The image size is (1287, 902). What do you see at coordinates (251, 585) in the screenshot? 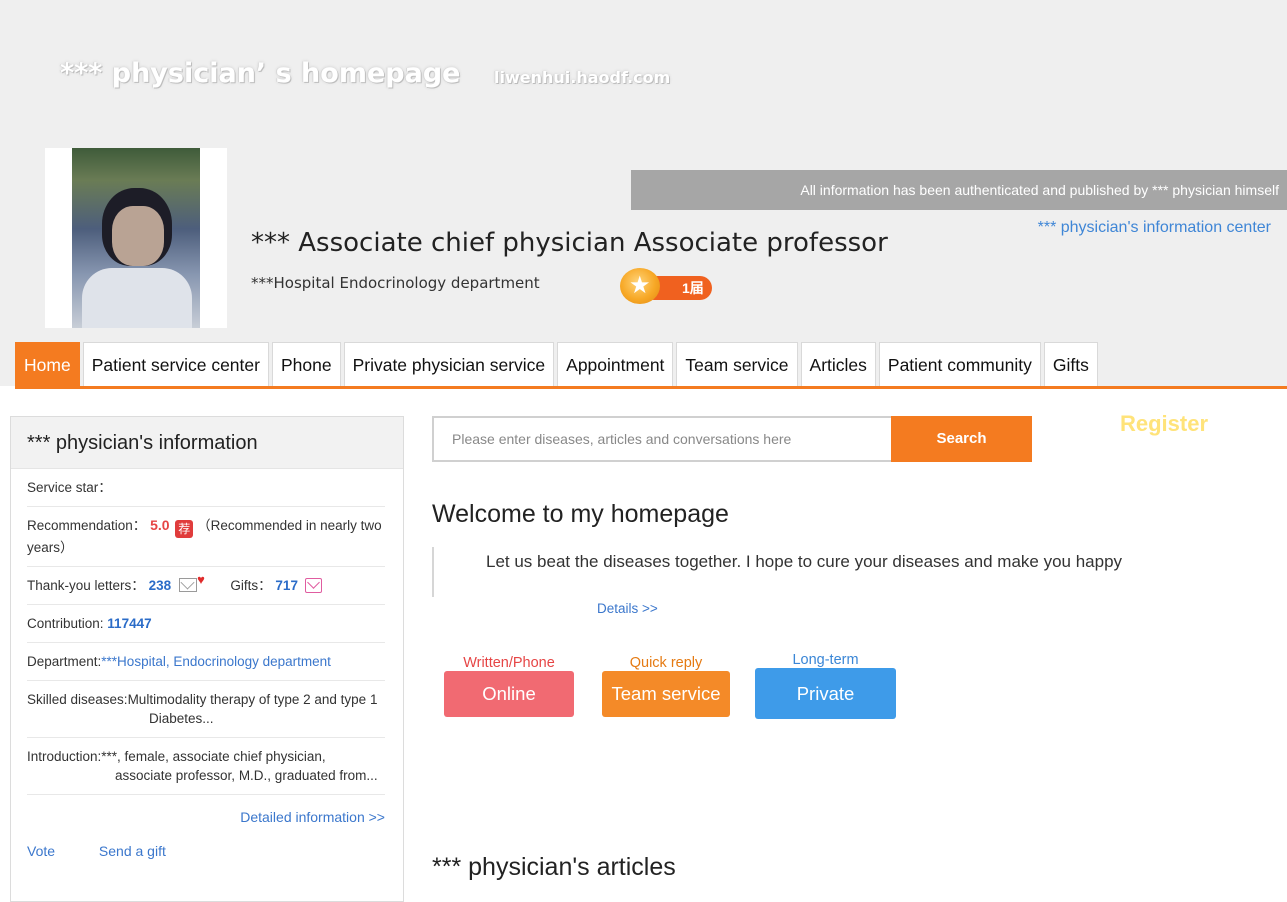
I see `gifts-label: Gifts：` at bounding box center [251, 585].